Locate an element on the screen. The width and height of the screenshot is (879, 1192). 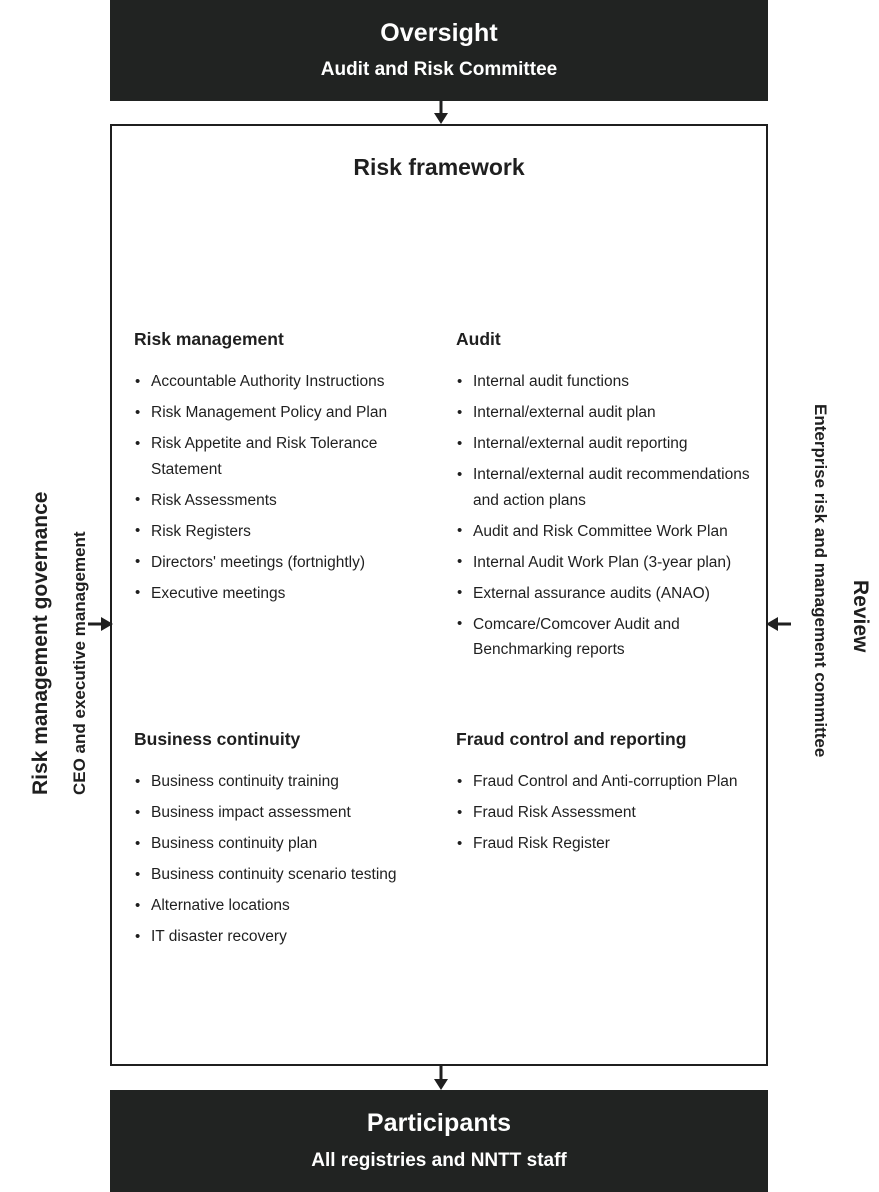
section-heading: Audit is located at coordinates (478, 339).